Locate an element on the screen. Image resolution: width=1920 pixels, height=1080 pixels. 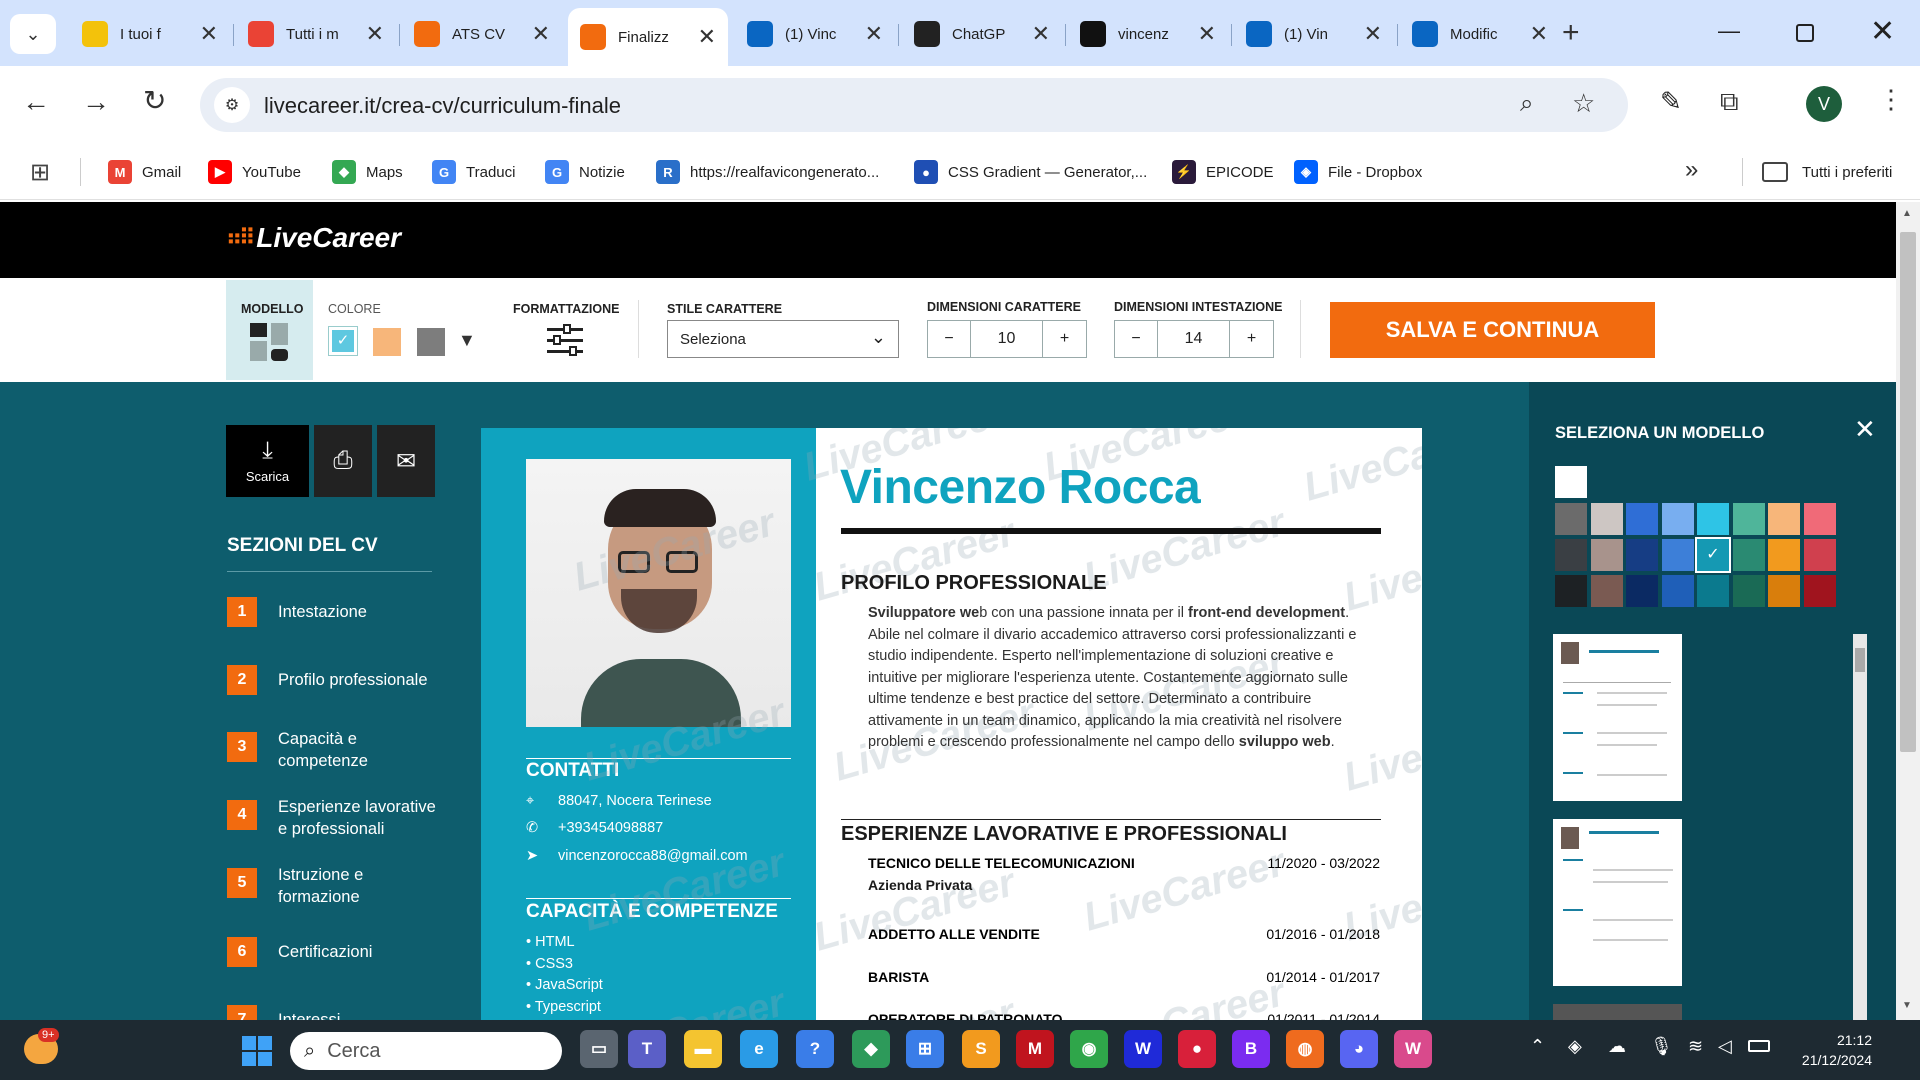
bookmark-item: G Traduci is located at coordinates (473, 172).